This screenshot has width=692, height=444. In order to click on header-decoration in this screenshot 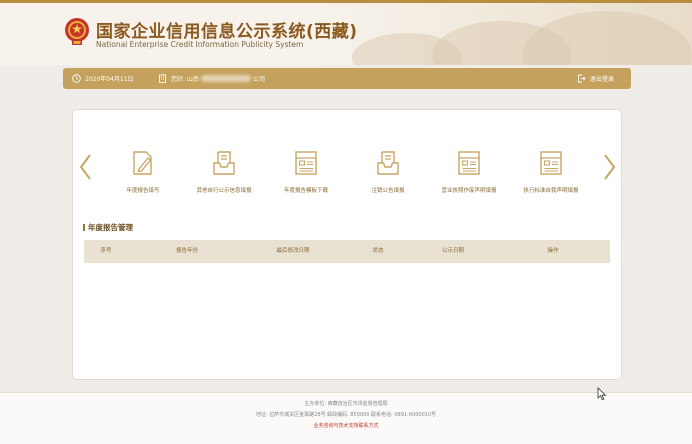, I will do `click(502, 34)`.